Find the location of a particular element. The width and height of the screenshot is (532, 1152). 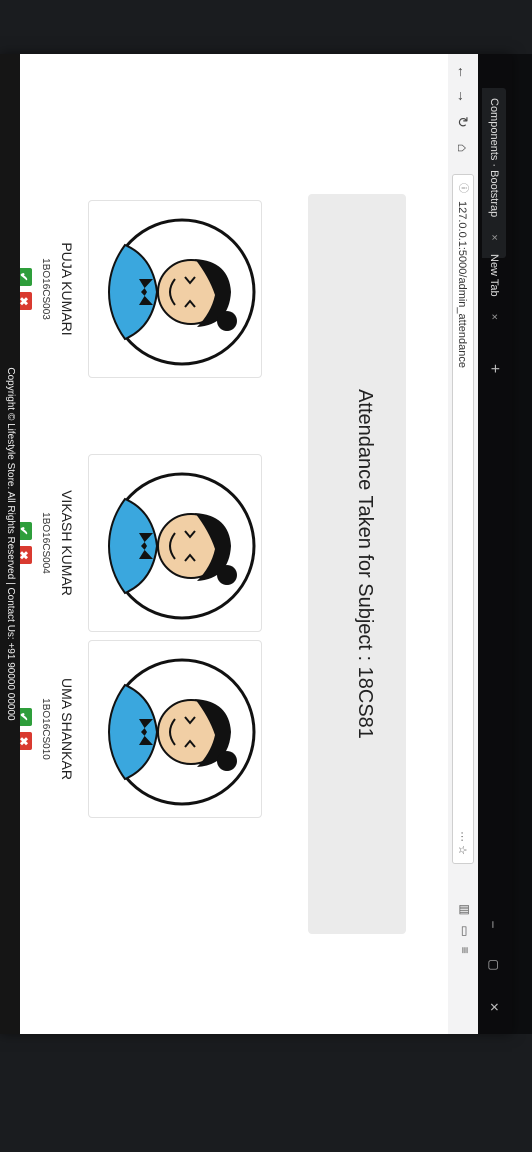

address-bar: ⓘ 127.0.0.1:5000/admin_attendance ··· ☆ is located at coordinates (463, 519).